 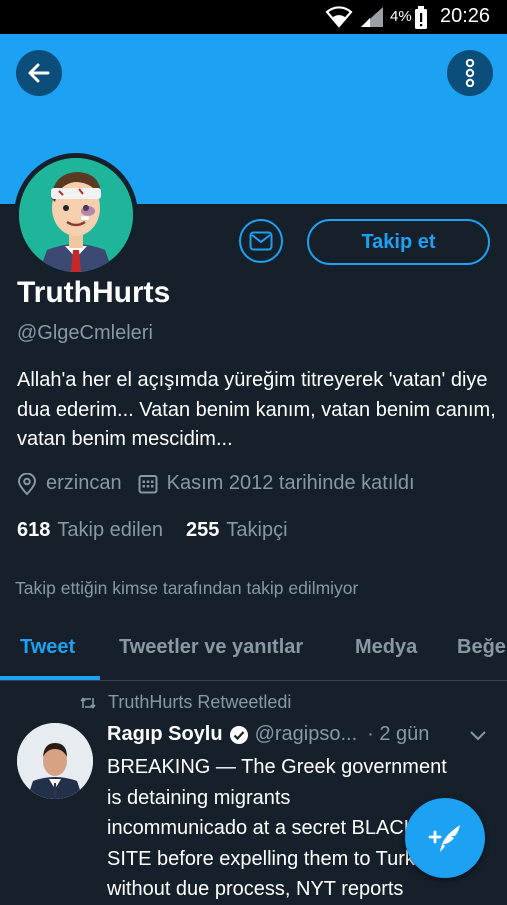 I want to click on author-photo, so click(x=55, y=761).